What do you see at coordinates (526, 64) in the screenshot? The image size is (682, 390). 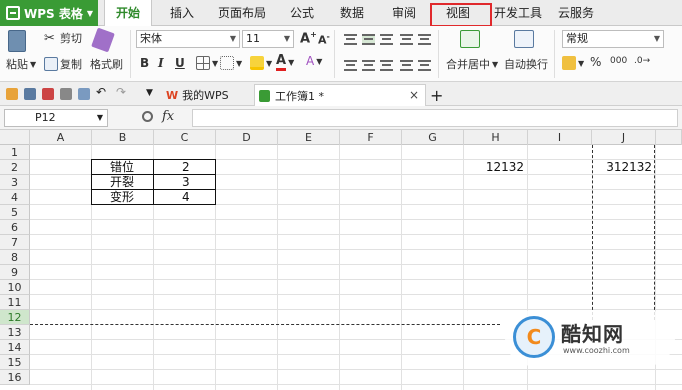 I see `wrap-text-button: 自动换行` at bounding box center [526, 64].